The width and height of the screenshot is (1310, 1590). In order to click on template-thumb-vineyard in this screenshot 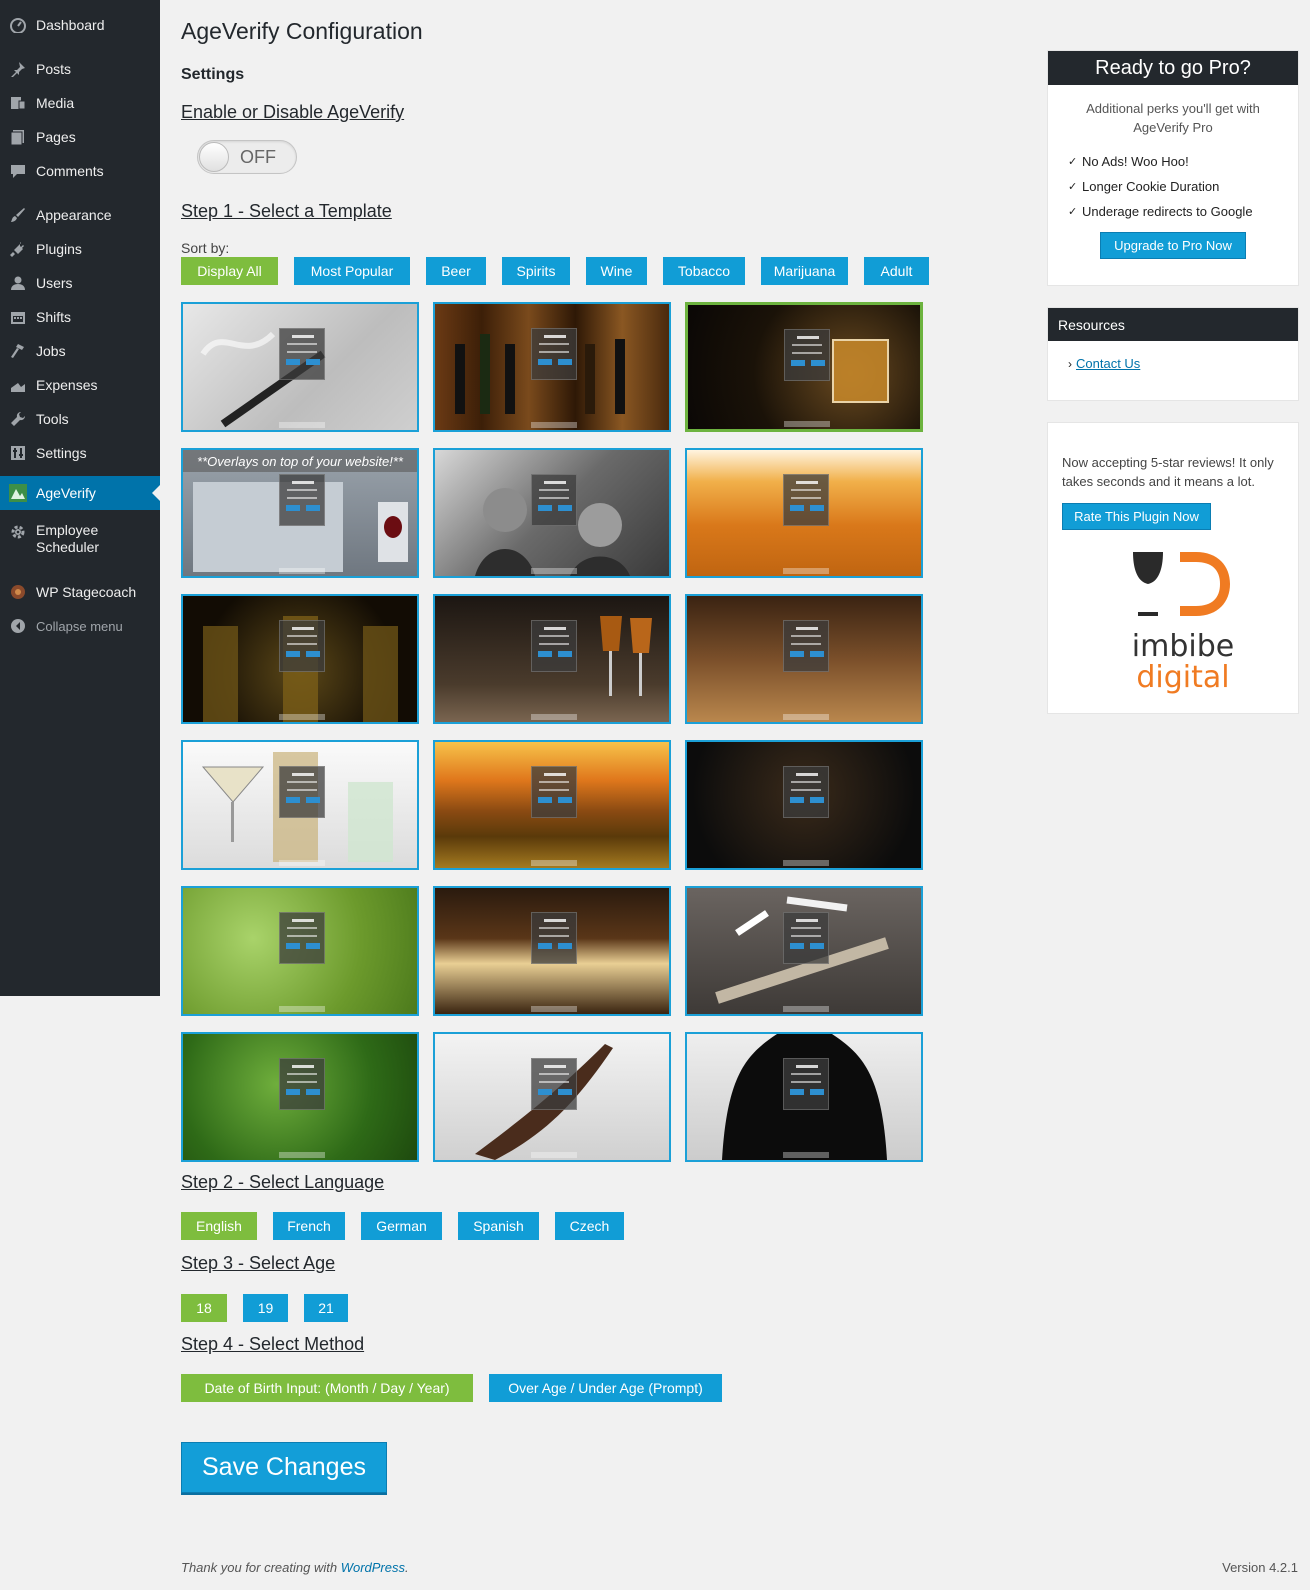, I will do `click(552, 805)`.